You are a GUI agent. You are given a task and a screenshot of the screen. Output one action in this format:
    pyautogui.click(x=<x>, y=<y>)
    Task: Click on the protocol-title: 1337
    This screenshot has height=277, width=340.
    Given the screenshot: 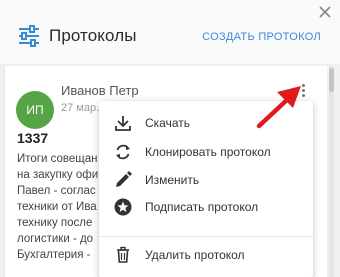 What is the action you would take?
    pyautogui.click(x=33, y=138)
    